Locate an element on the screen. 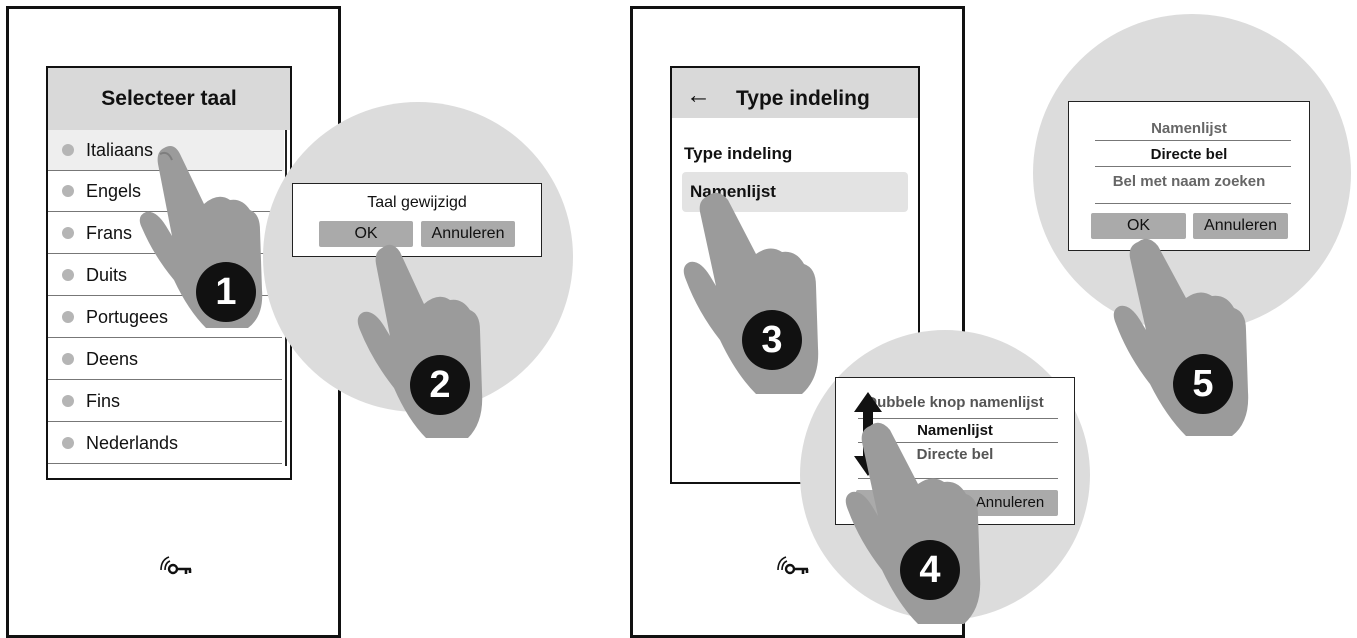 Image resolution: width=1357 pixels, height=638 pixels. language-item-nederlands: Nederlands is located at coordinates (165, 443).